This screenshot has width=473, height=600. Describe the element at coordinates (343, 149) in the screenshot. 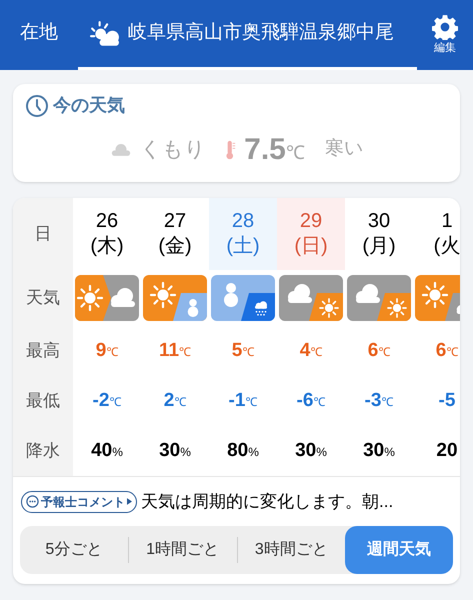

I see `feeling-text: 寒い` at that location.